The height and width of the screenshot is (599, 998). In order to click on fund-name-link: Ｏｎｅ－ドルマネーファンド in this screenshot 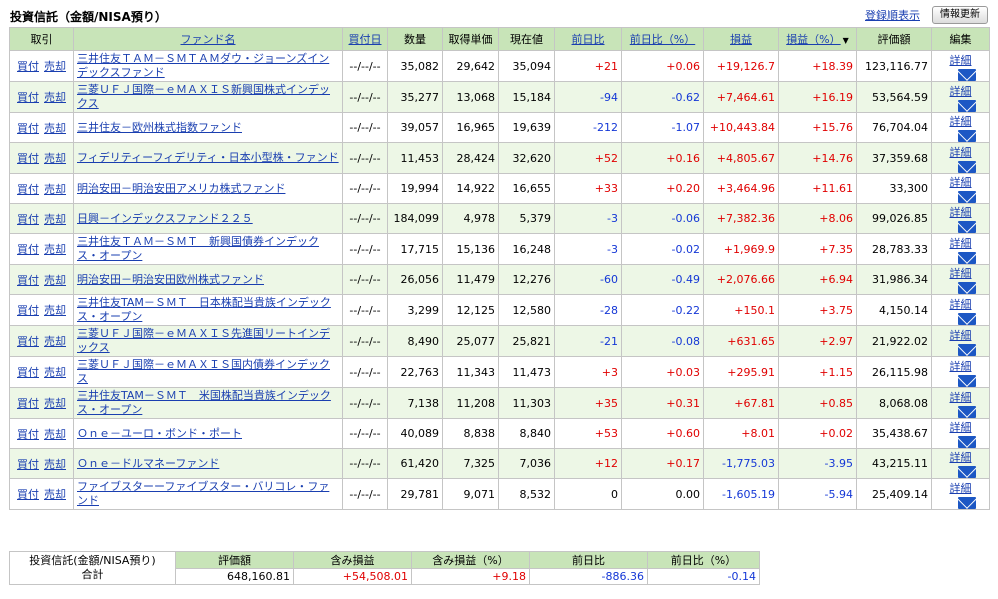, I will do `click(208, 464)`.